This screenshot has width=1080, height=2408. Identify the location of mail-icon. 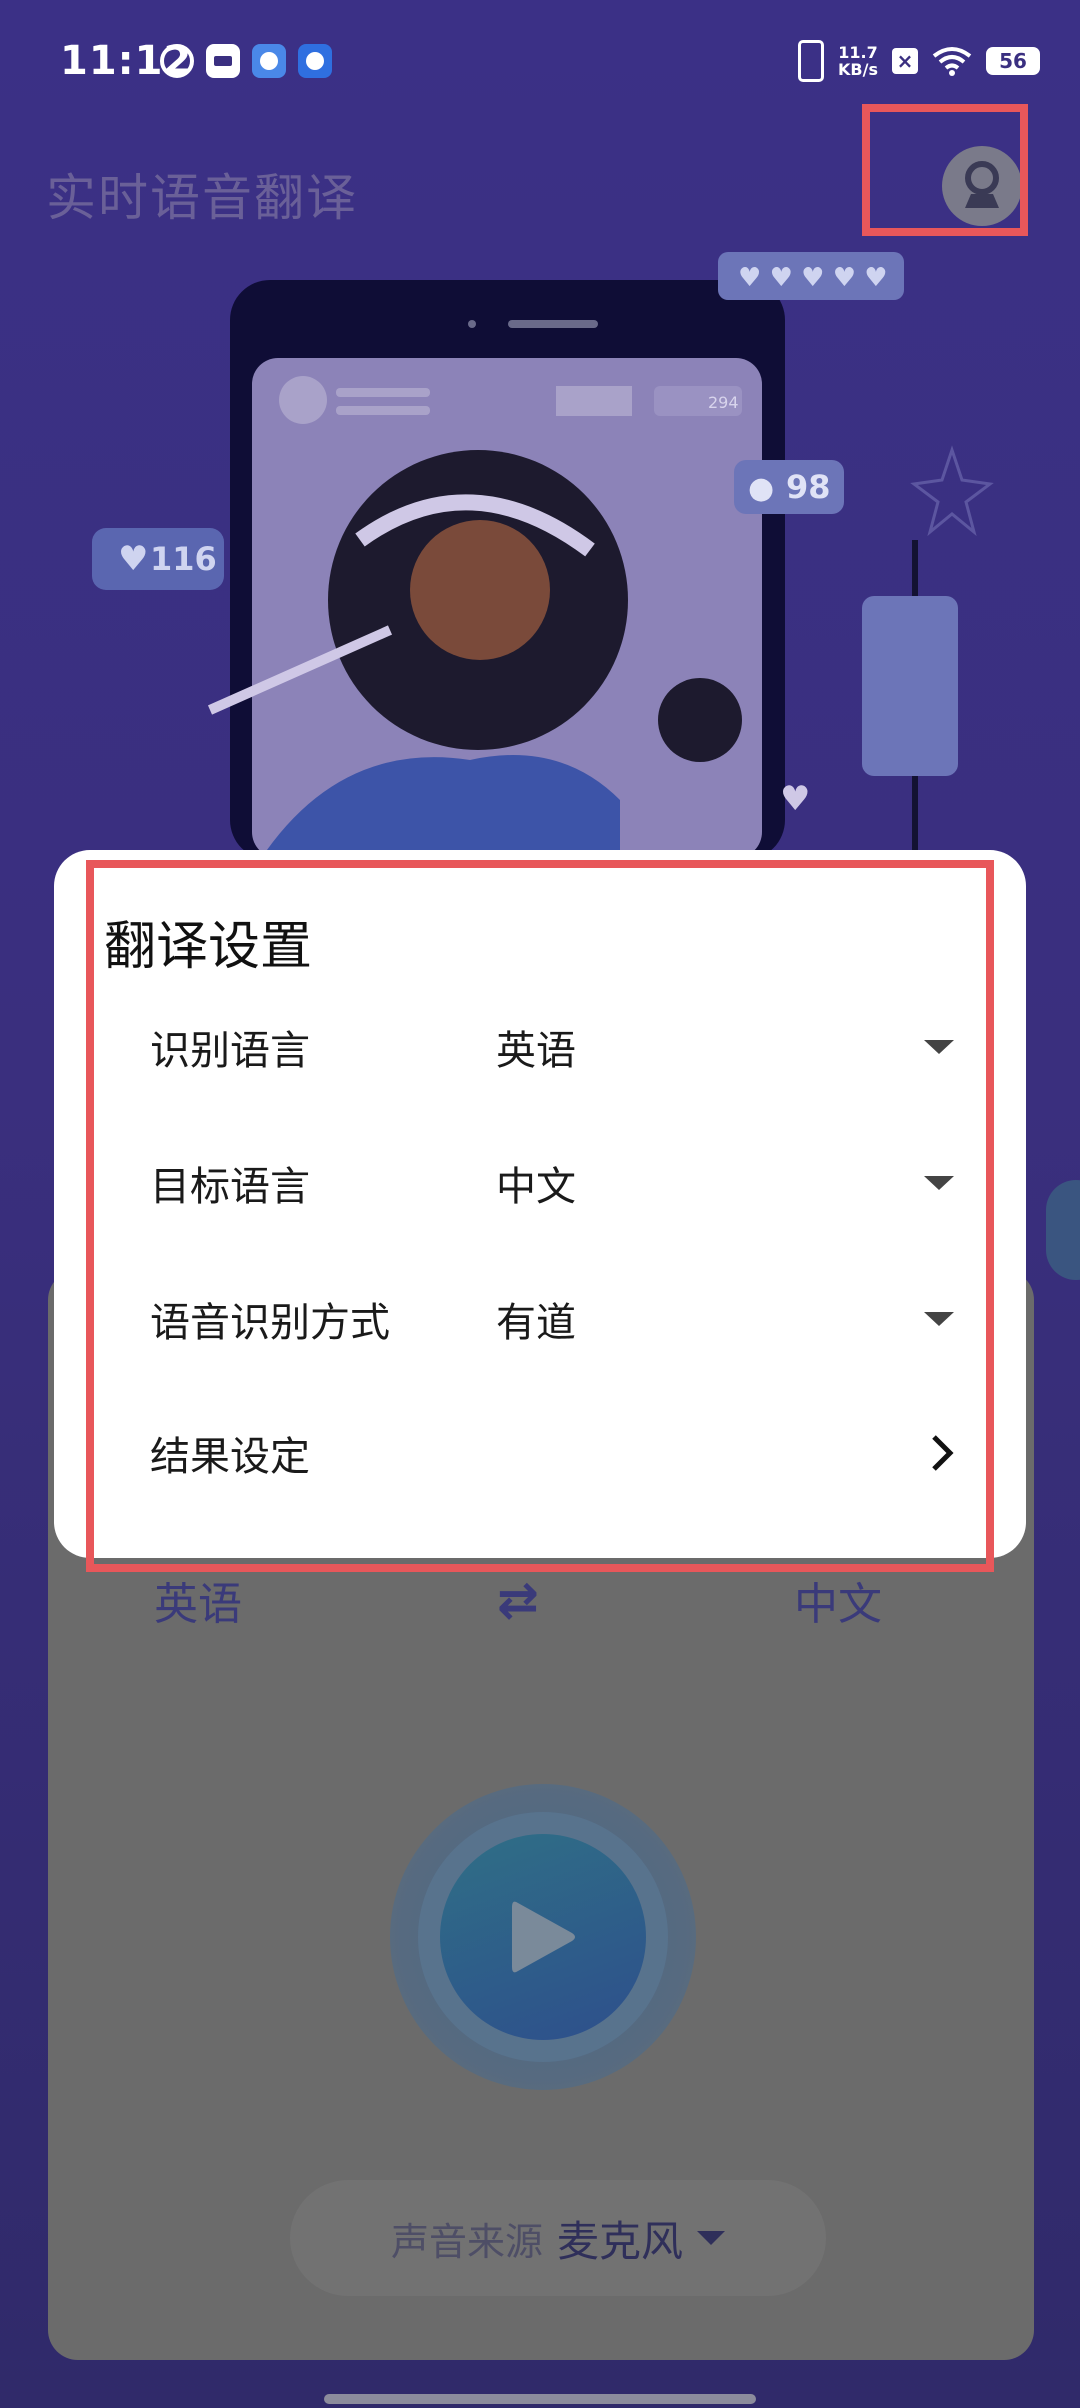
(223, 61).